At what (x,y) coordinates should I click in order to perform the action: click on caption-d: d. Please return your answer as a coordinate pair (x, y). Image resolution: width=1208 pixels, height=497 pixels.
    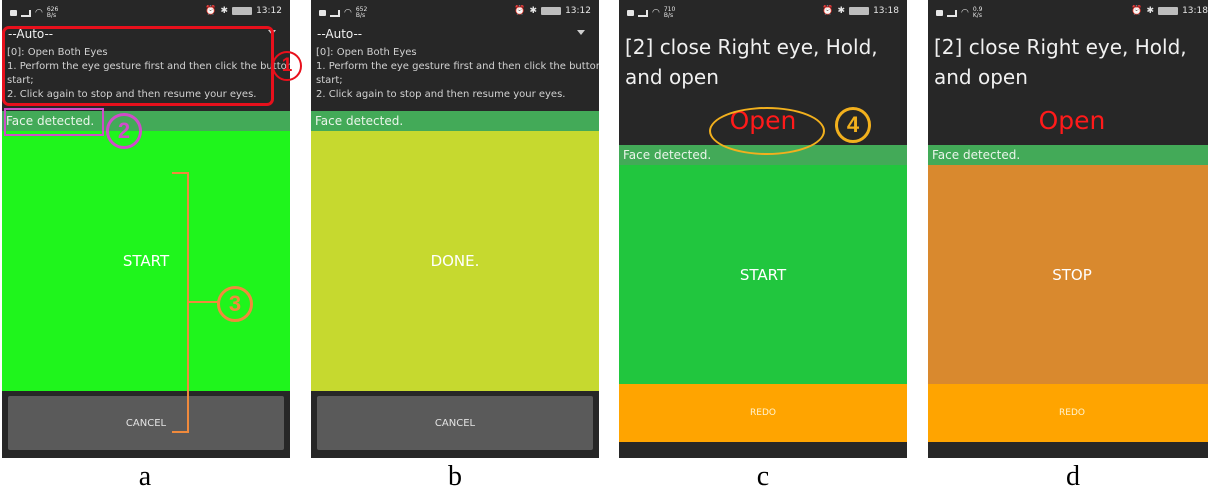
    Looking at the image, I should click on (1073, 476).